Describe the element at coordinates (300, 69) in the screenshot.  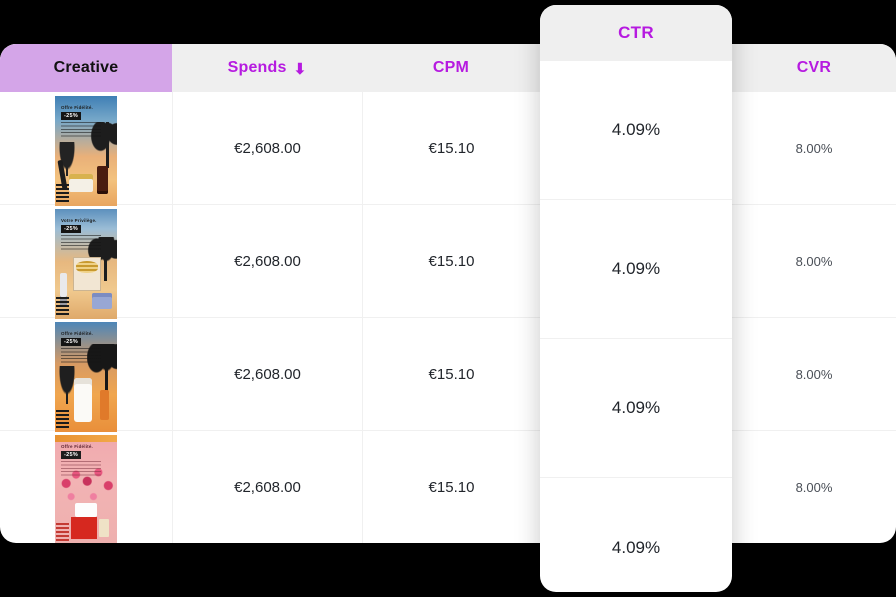
I see `arrow-down-icon: ⬇` at that location.